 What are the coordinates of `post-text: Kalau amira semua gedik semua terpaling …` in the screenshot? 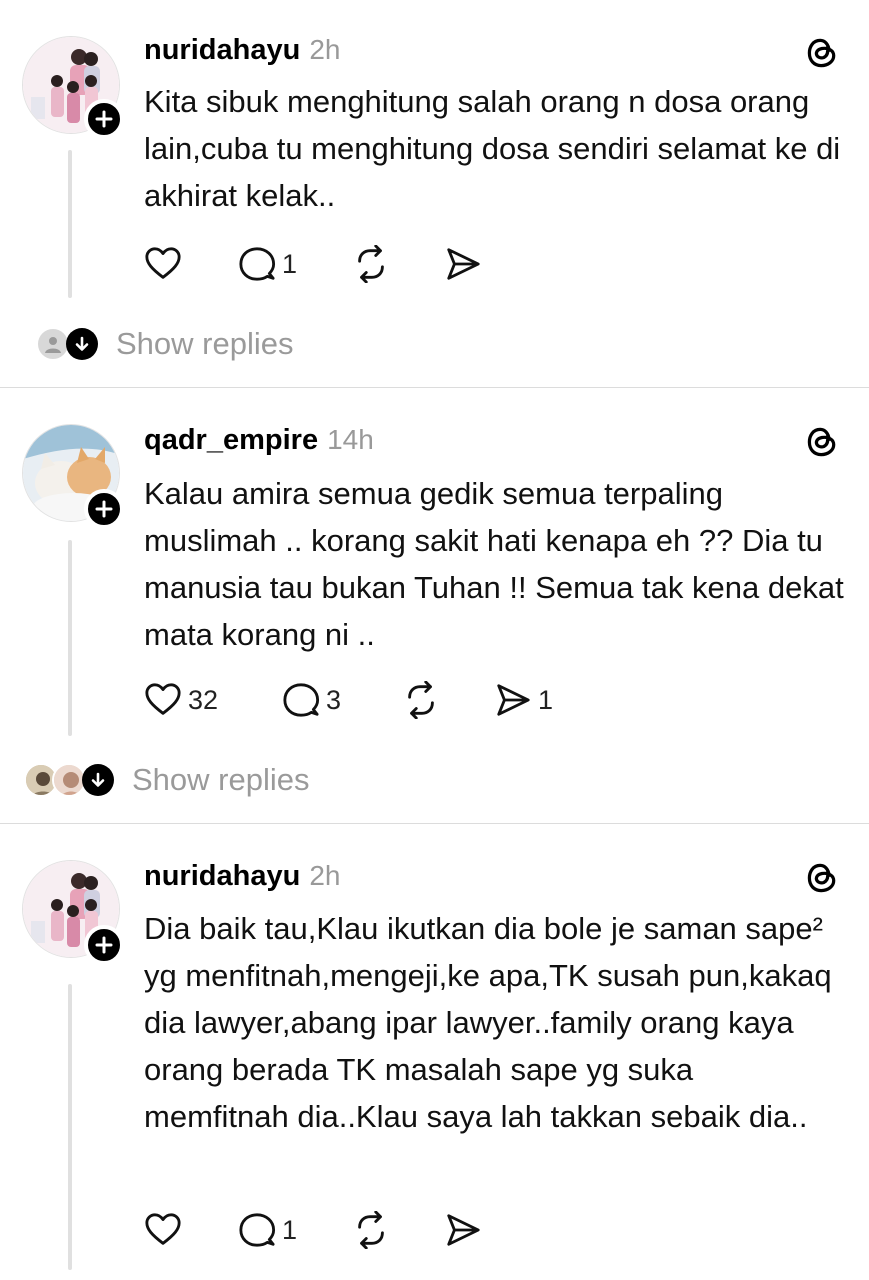 It's located at (494, 564).